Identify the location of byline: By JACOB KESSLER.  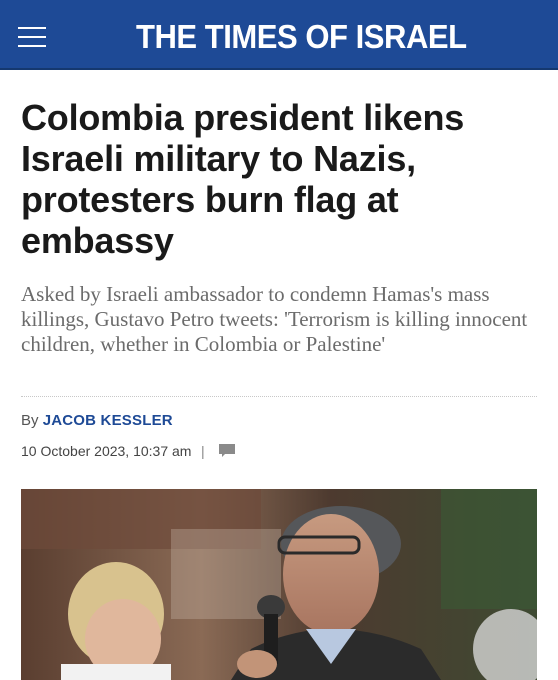
(97, 421).